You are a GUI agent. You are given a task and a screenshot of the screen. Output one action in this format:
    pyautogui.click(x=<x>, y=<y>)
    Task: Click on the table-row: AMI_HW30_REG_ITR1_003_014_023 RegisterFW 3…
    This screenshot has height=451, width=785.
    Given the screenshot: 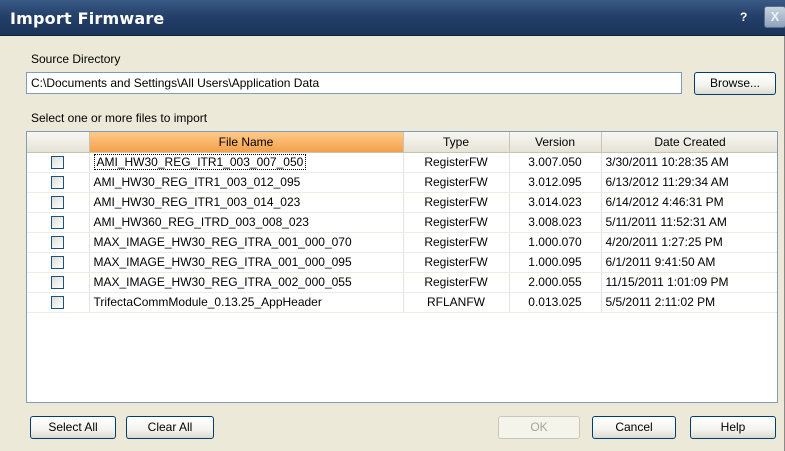 What is the action you would take?
    pyautogui.click(x=402, y=202)
    